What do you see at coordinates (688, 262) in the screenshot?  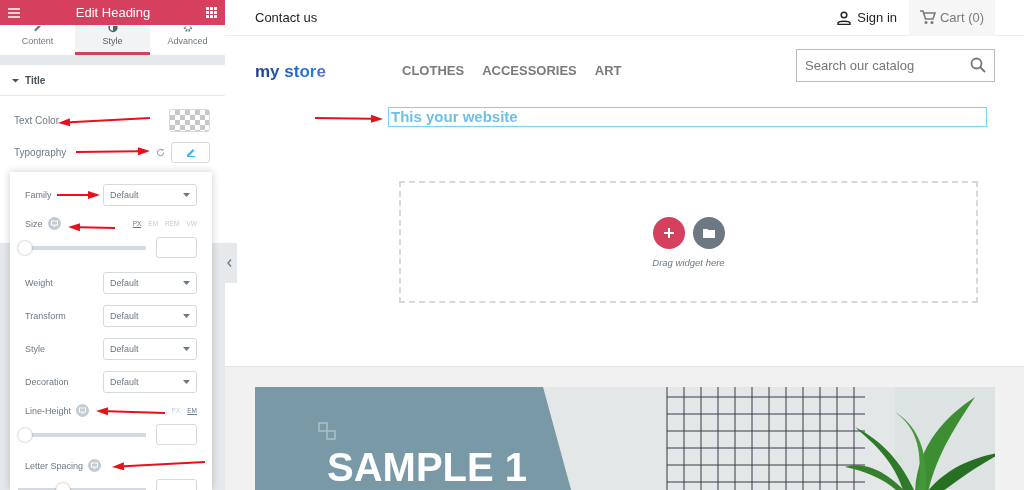 I see `drop-hint: Drag widget here` at bounding box center [688, 262].